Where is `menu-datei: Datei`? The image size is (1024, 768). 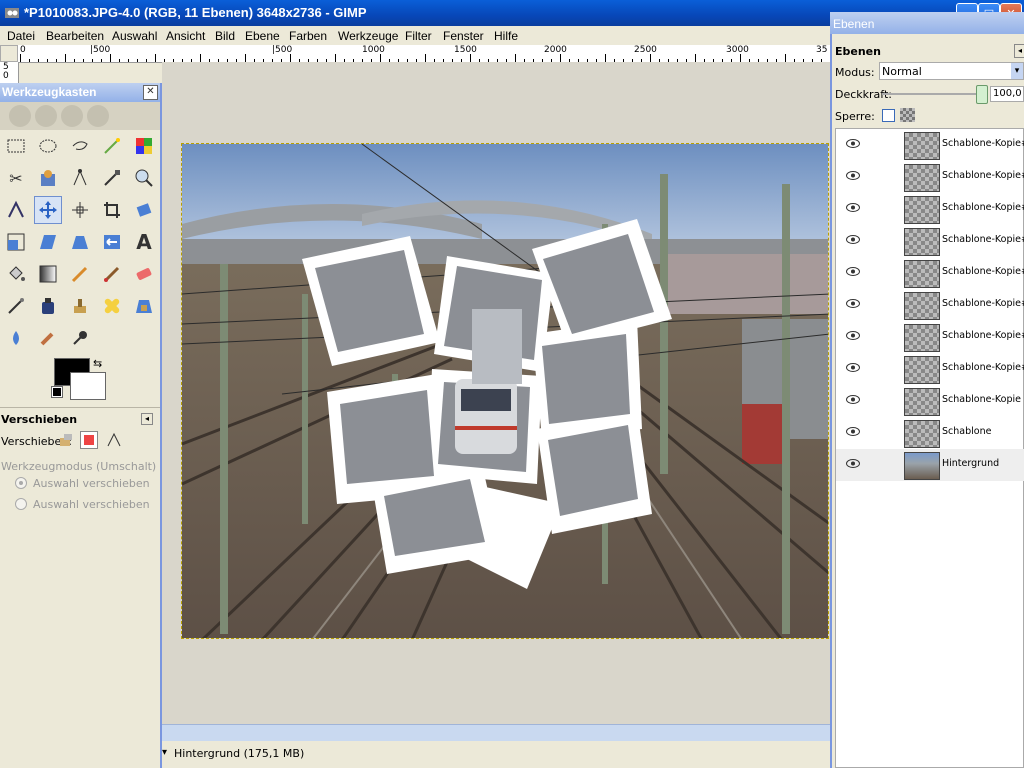 menu-datei: Datei is located at coordinates (21, 36).